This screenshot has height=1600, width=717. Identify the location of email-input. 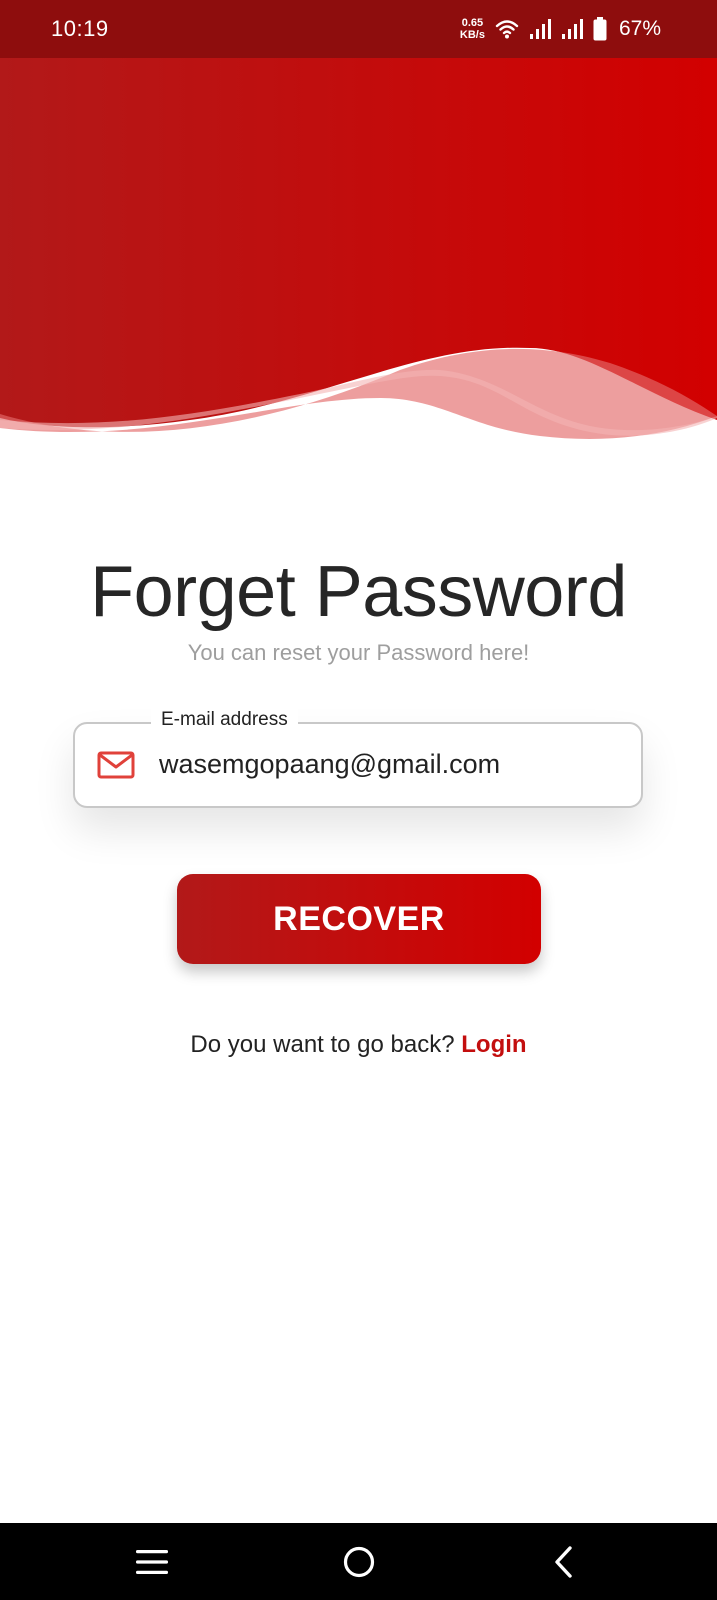
(389, 764).